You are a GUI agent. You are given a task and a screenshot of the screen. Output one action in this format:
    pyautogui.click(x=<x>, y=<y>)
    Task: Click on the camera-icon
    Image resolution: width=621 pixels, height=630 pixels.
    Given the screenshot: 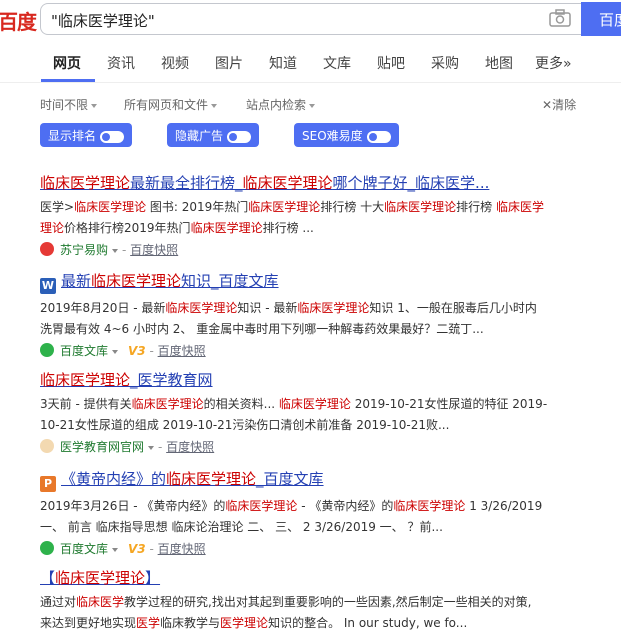 What is the action you would take?
    pyautogui.click(x=560, y=18)
    